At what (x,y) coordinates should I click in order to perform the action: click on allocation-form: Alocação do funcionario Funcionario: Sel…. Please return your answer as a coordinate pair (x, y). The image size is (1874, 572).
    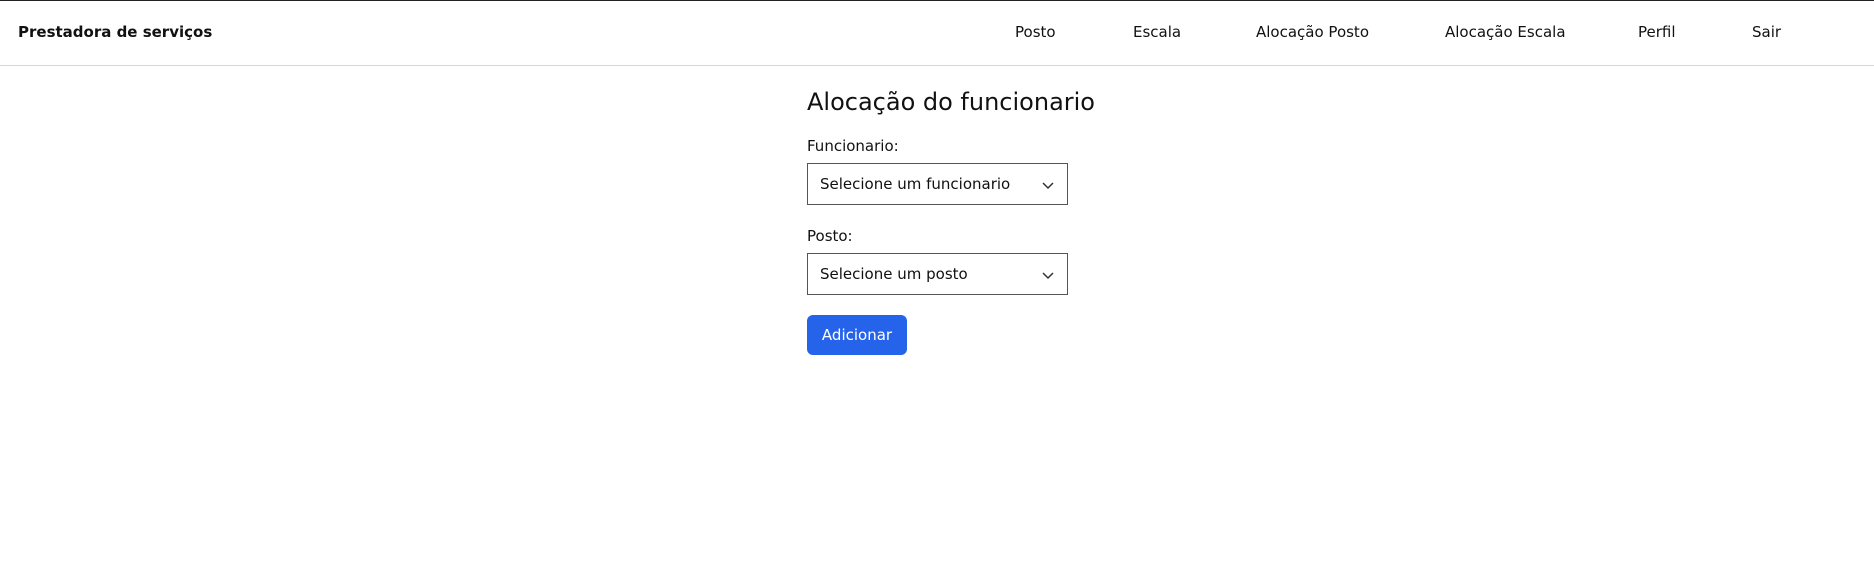
    Looking at the image, I should click on (1017, 221).